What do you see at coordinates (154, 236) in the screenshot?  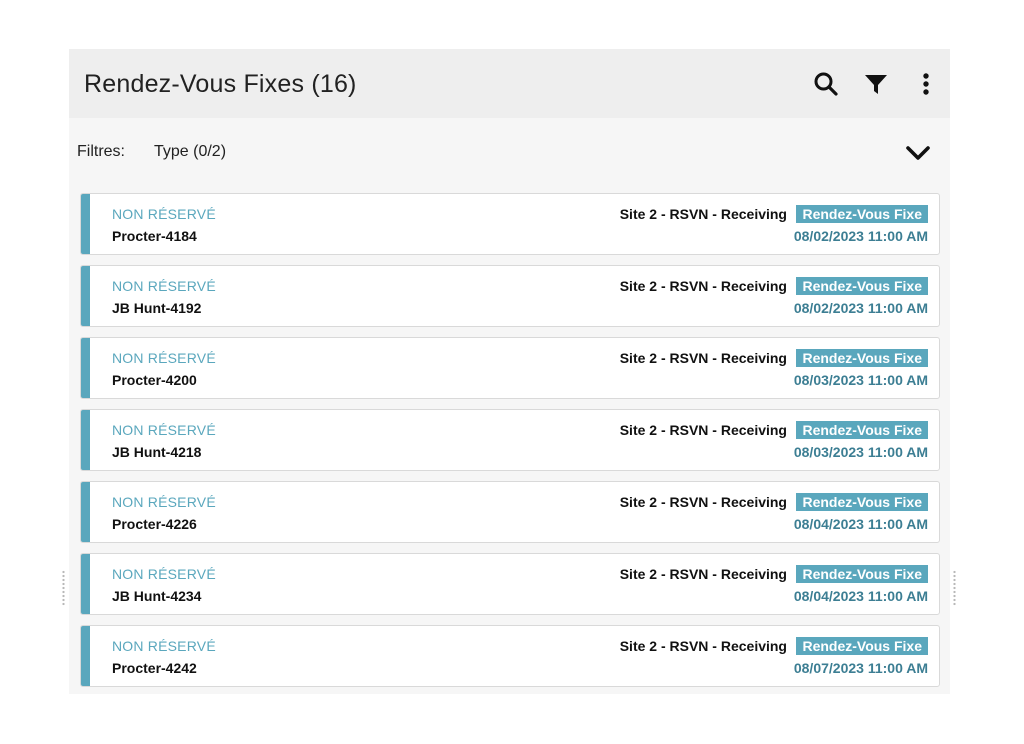 I see `card-name: Procter-4184` at bounding box center [154, 236].